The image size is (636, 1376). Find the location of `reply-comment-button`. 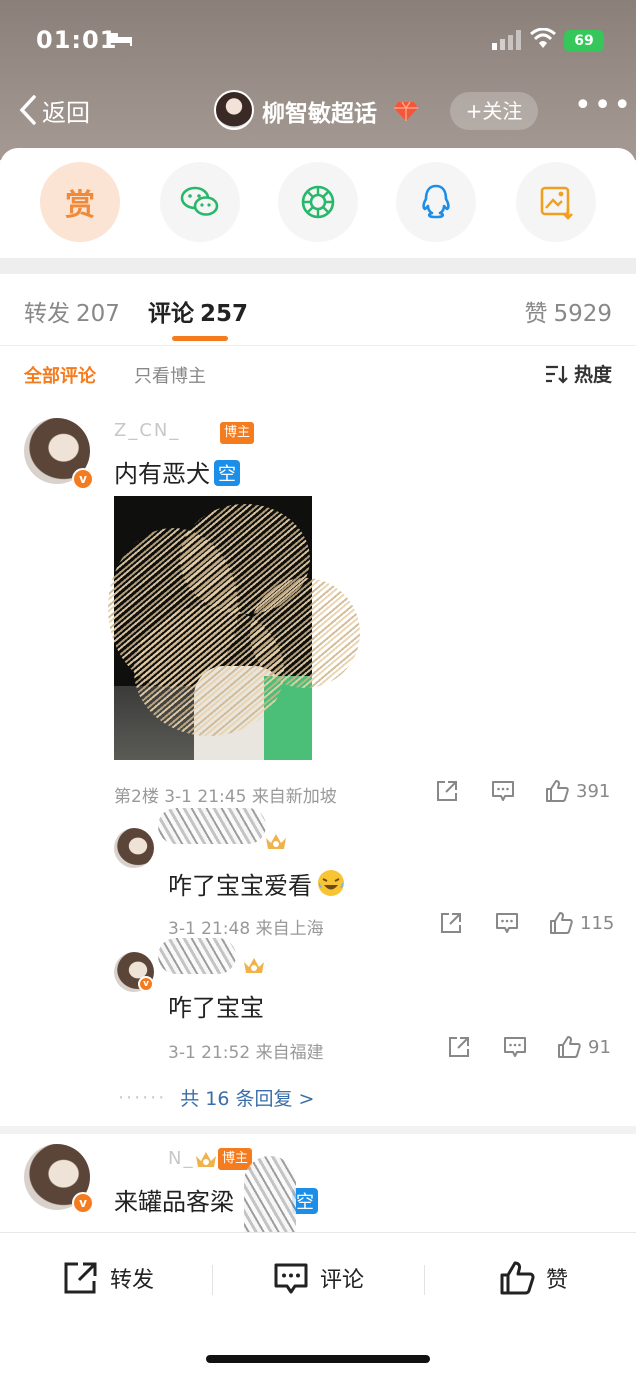

reply-comment-button is located at coordinates (503, 791).